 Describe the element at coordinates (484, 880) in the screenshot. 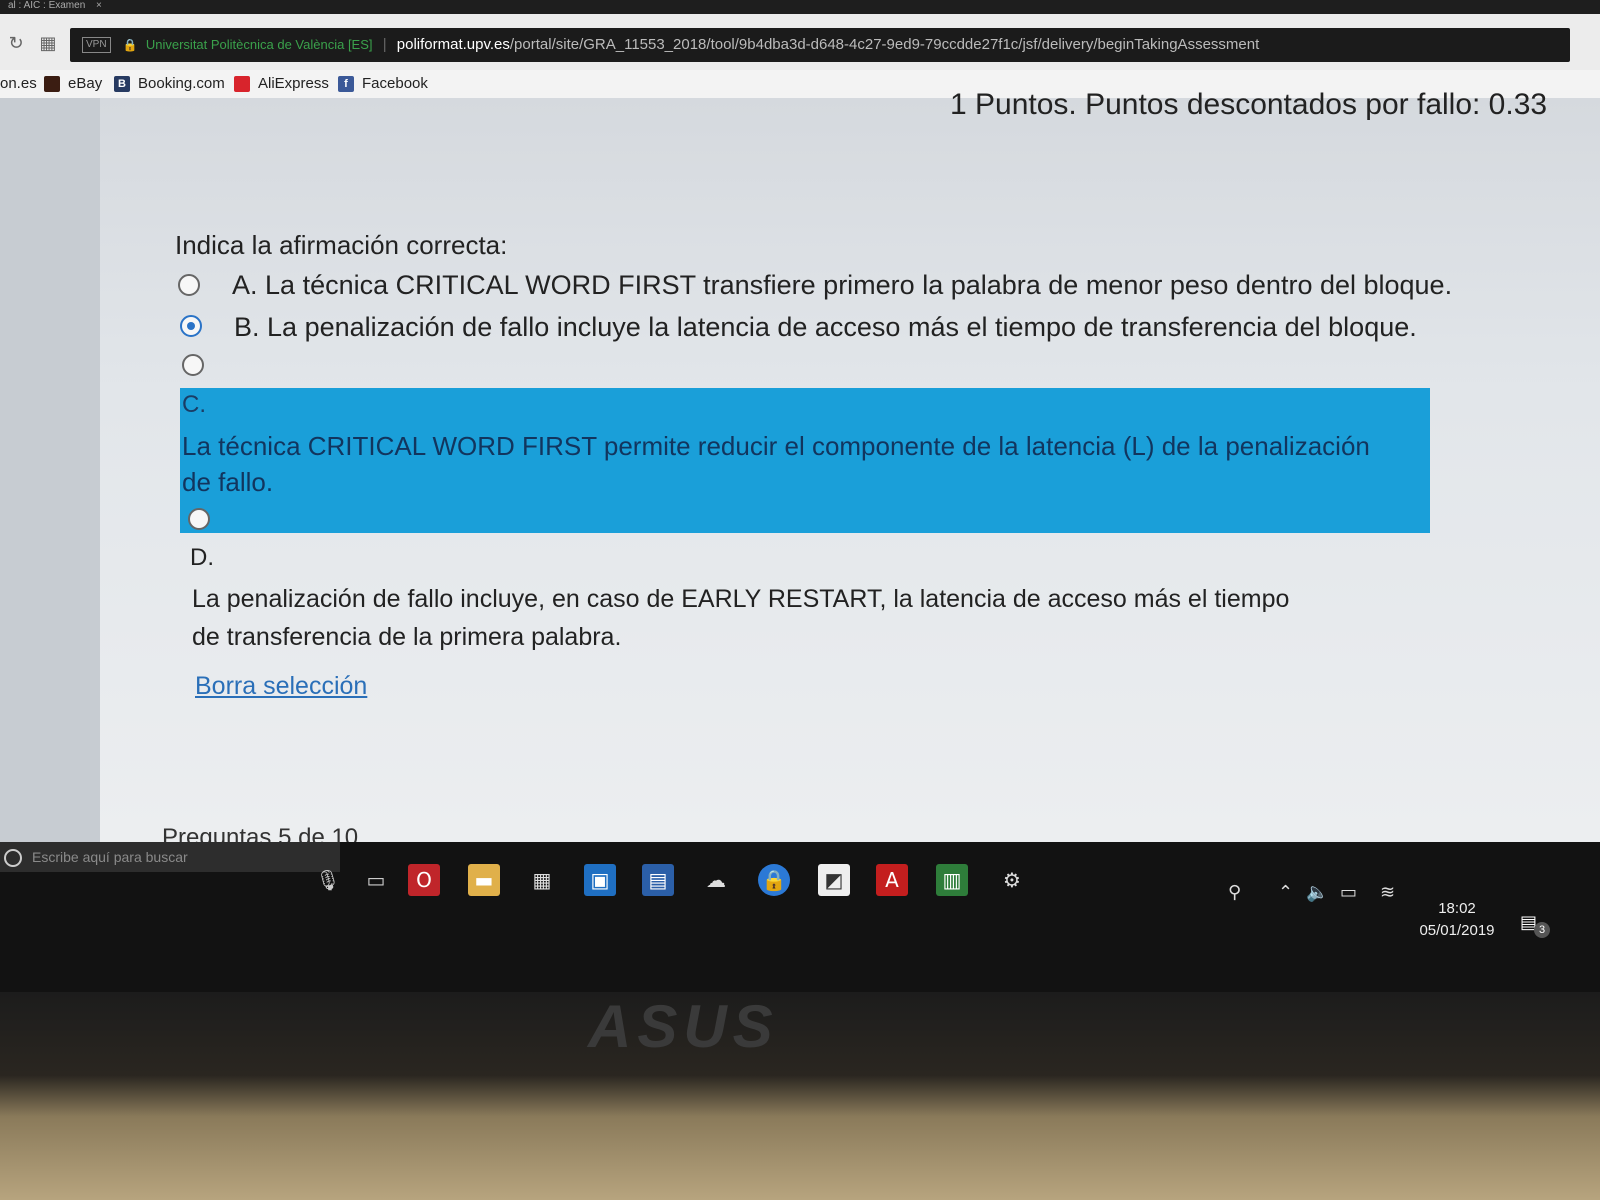

I see `file-explorer-icon: ▬` at that location.